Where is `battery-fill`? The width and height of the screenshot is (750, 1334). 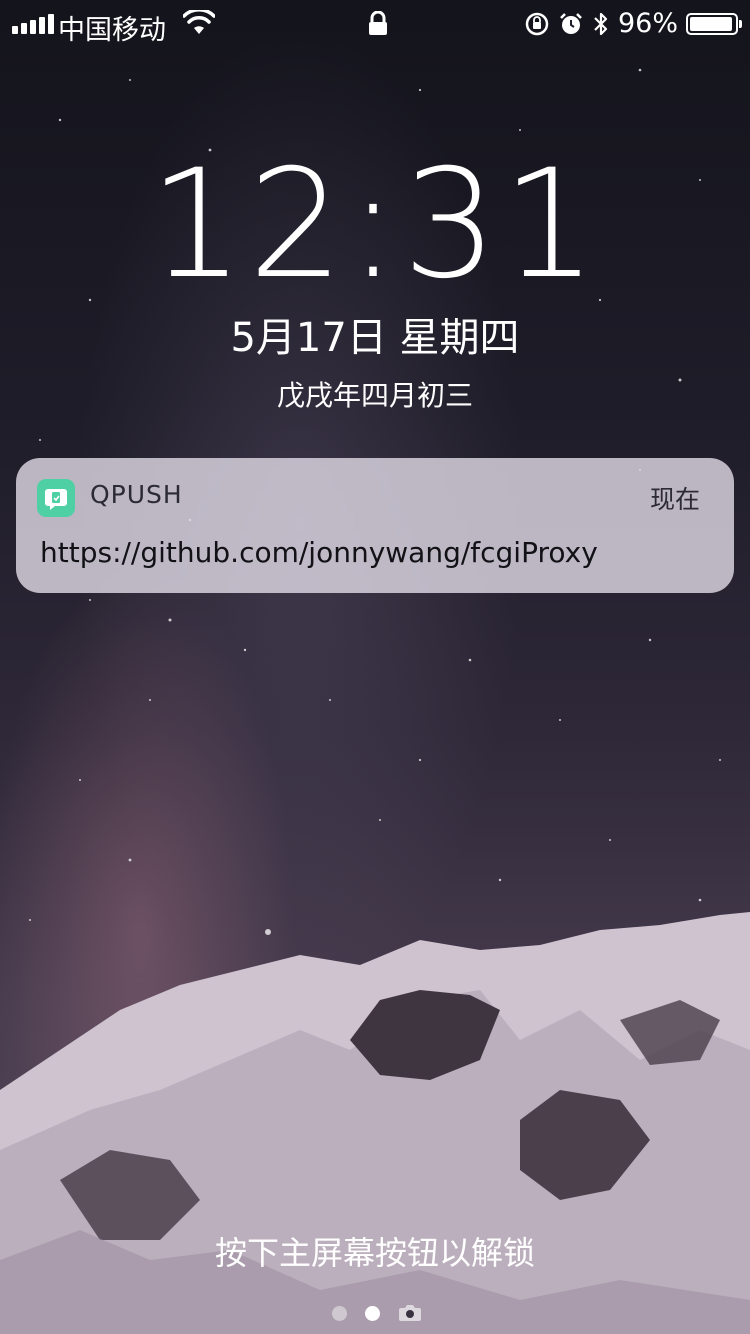 battery-fill is located at coordinates (711, 23).